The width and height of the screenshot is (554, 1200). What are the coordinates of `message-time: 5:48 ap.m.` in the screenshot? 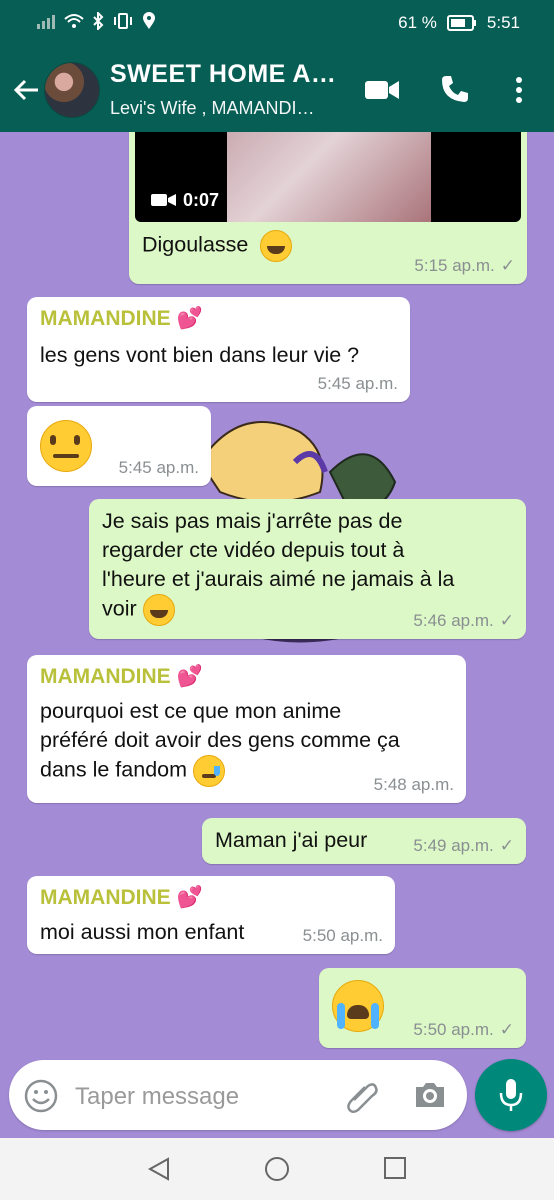 It's located at (413, 784).